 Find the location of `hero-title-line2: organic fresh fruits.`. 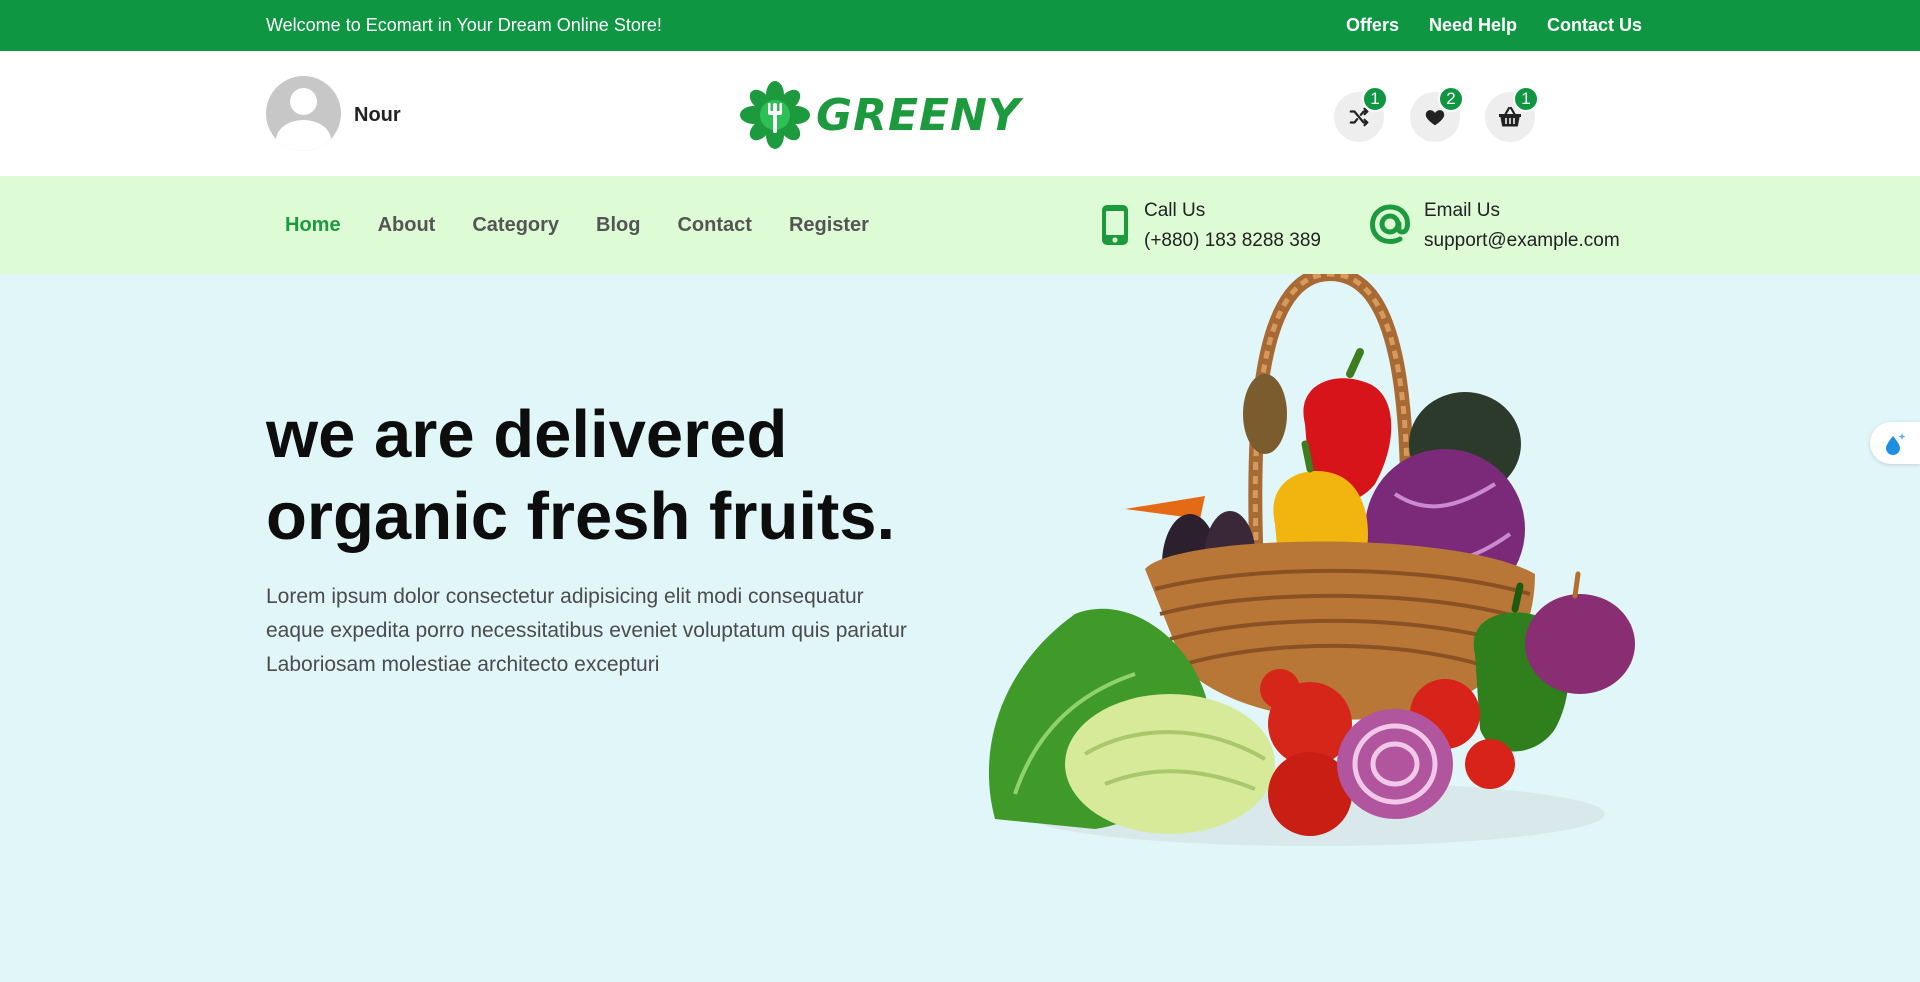

hero-title-line2: organic fresh fruits. is located at coordinates (581, 516).